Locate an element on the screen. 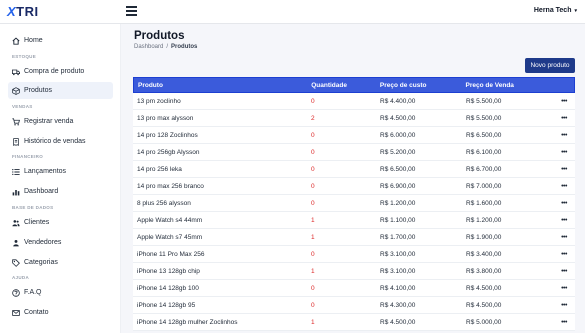 Image resolution: width=585 pixels, height=333 pixels. user-menu: Herna Tech ▾ is located at coordinates (555, 10).